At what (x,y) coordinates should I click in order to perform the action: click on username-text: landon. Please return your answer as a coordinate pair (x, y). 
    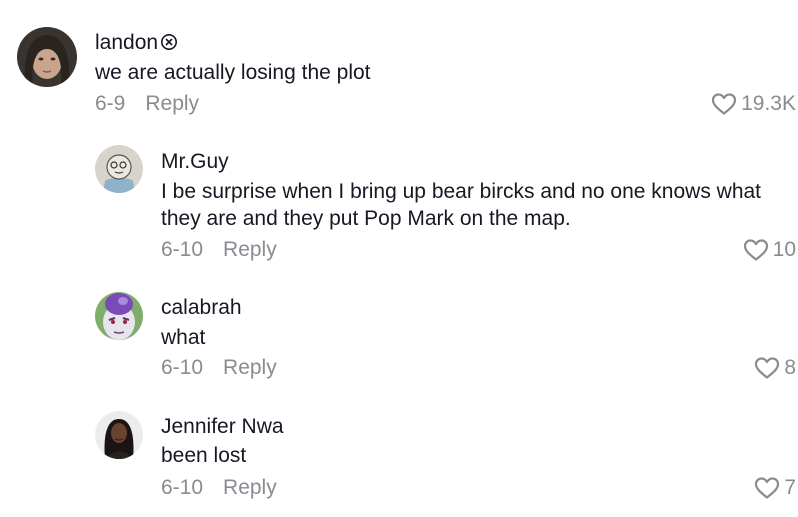
    Looking at the image, I should click on (127, 42).